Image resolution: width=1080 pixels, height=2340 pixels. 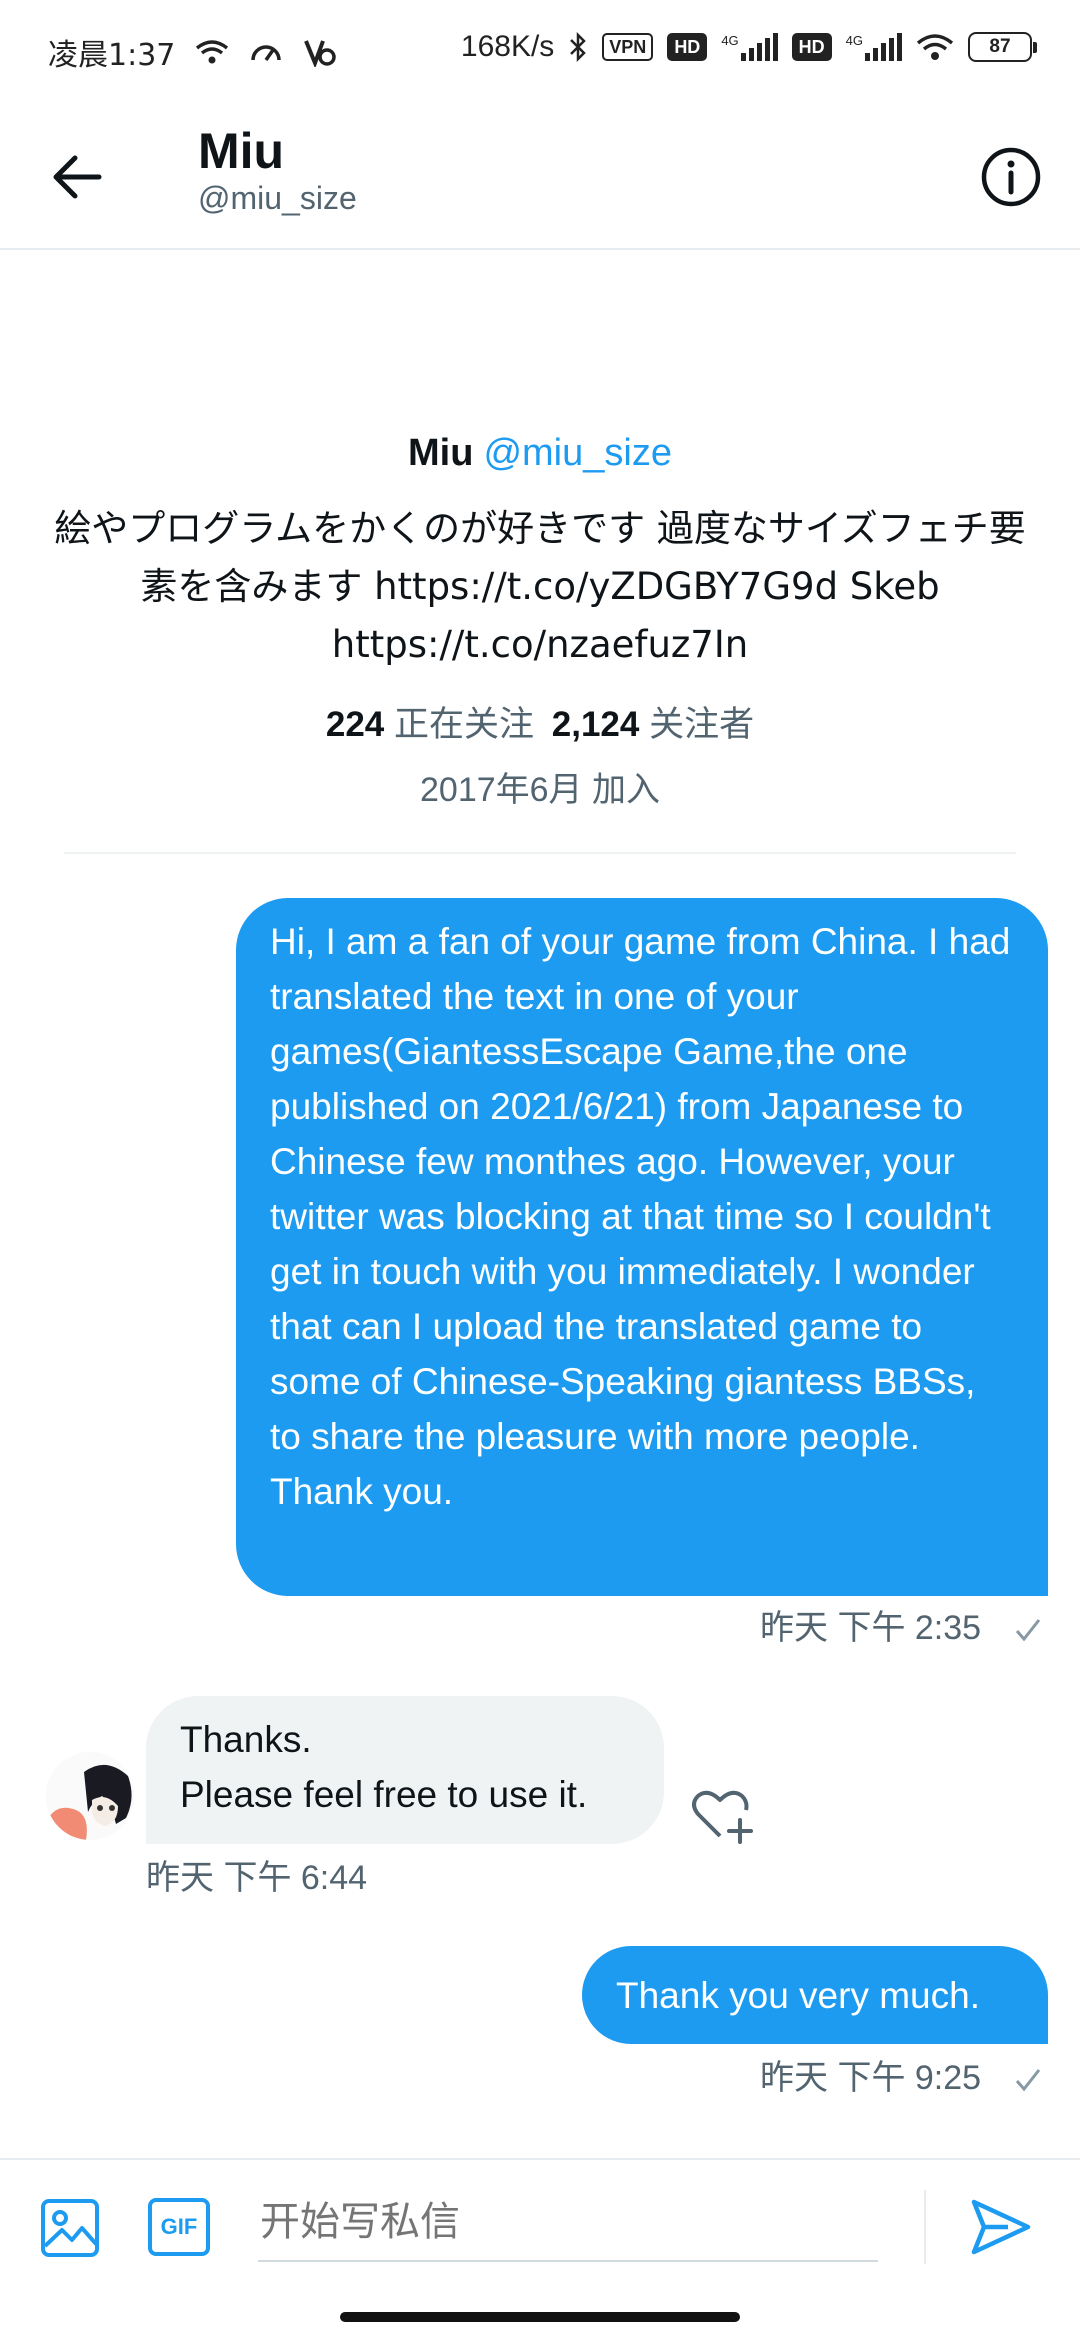 I want to click on message-timestamp: 昨天 下午 2:35, so click(x=871, y=1628).